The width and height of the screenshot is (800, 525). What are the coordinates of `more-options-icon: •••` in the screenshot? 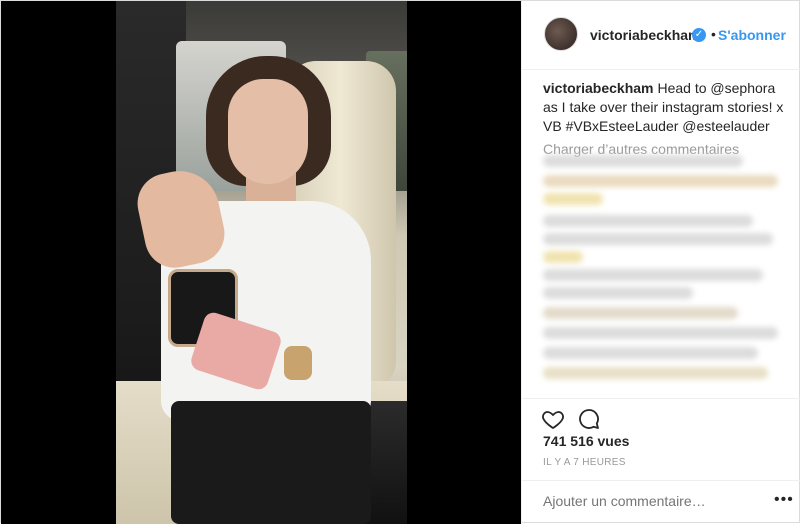 It's located at (784, 500).